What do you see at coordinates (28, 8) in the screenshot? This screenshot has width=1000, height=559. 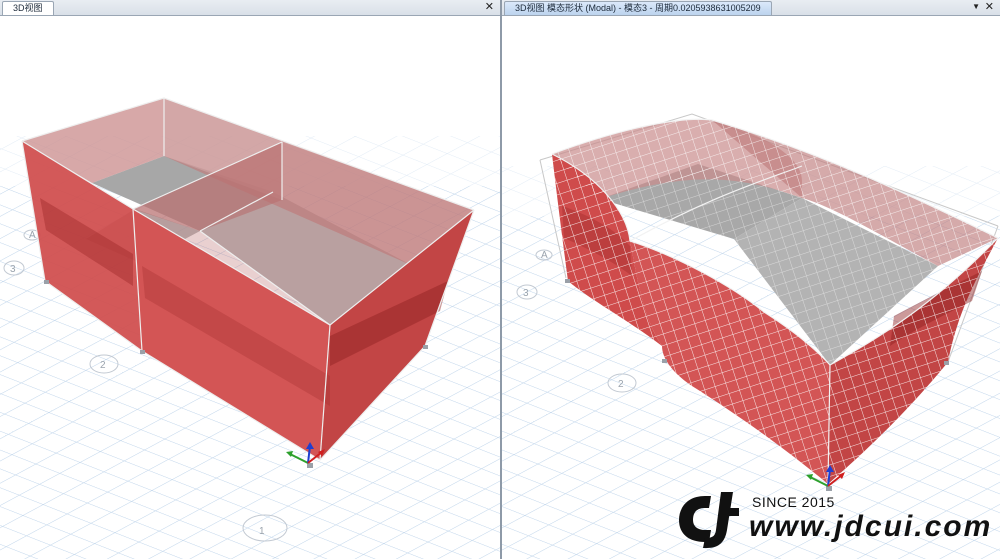 I see `left-view-tab: 3D视图` at bounding box center [28, 8].